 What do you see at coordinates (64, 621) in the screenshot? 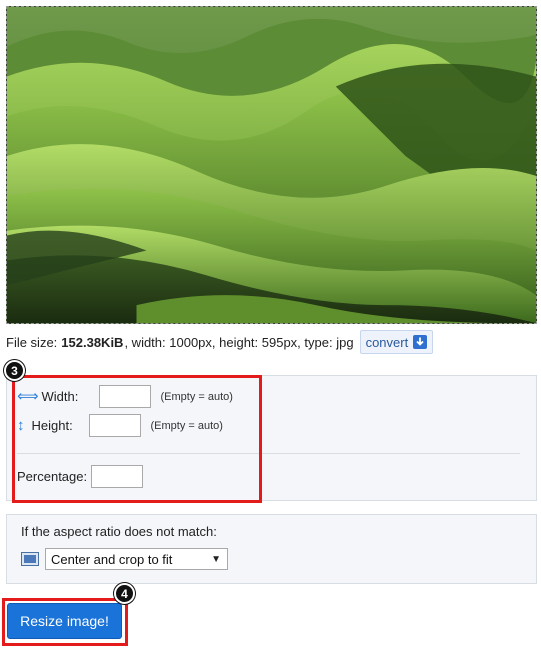
I see `resize-image-button: Resize image!` at bounding box center [64, 621].